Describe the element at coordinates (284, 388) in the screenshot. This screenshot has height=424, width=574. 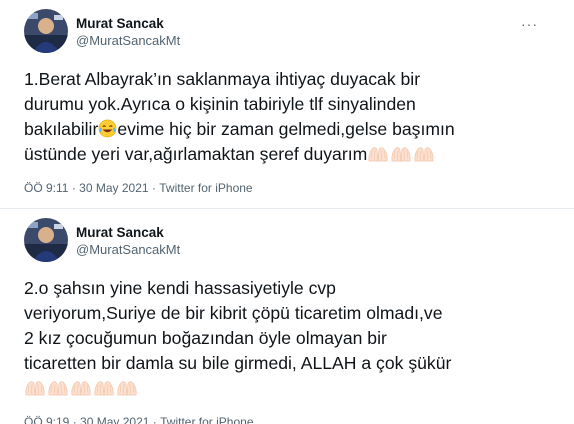
I see `emoji-line` at that location.